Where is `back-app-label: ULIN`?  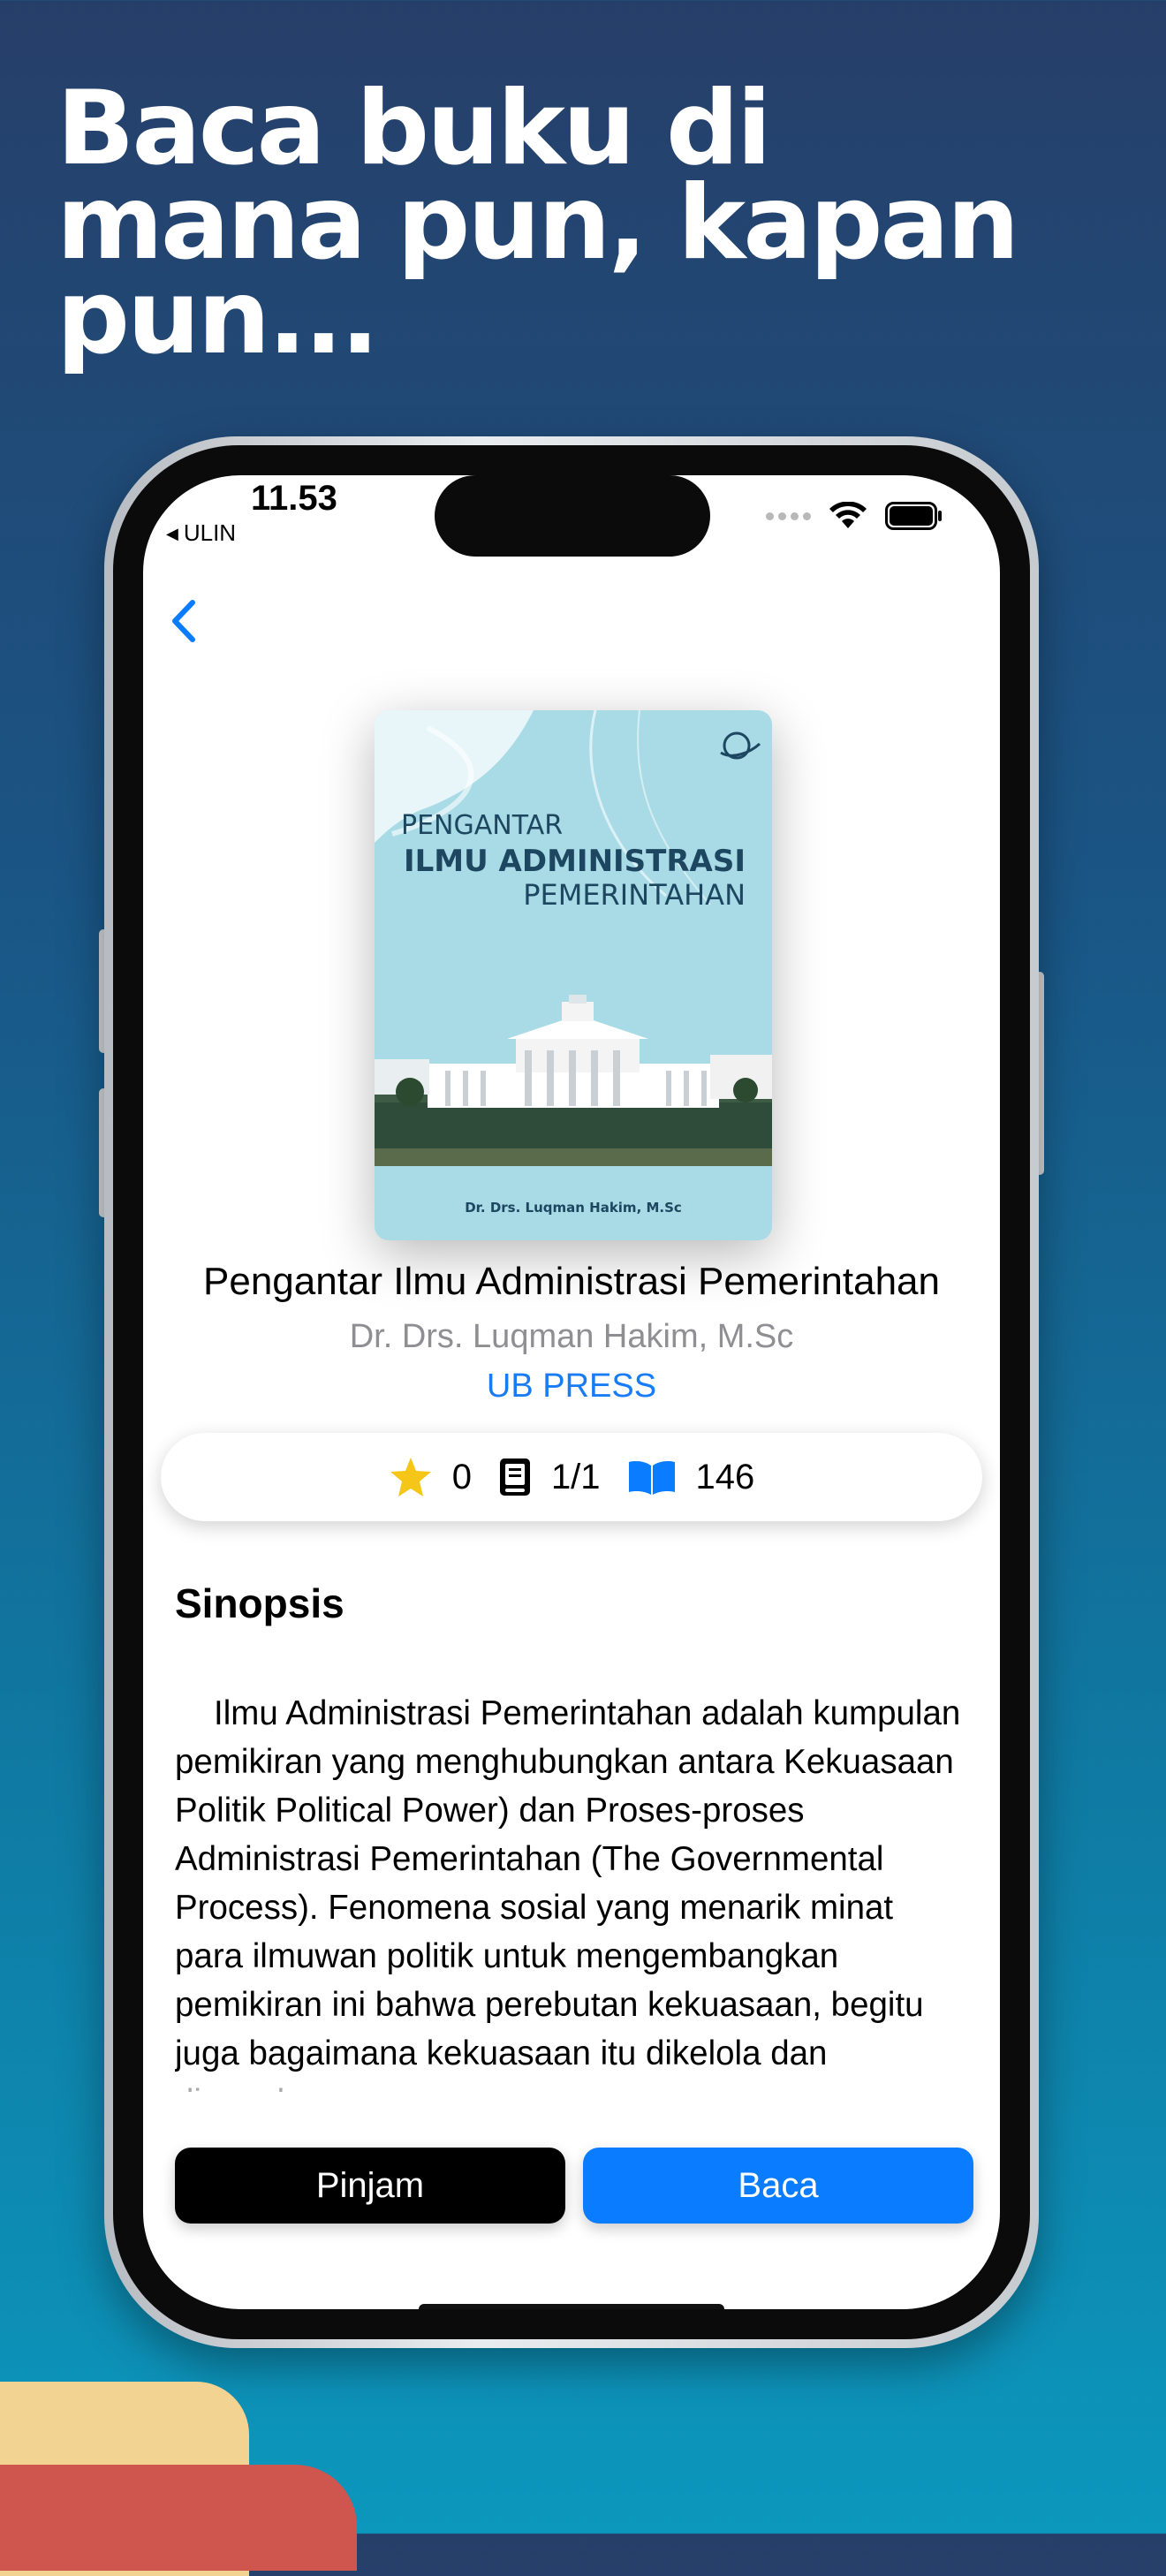 back-app-label: ULIN is located at coordinates (210, 533).